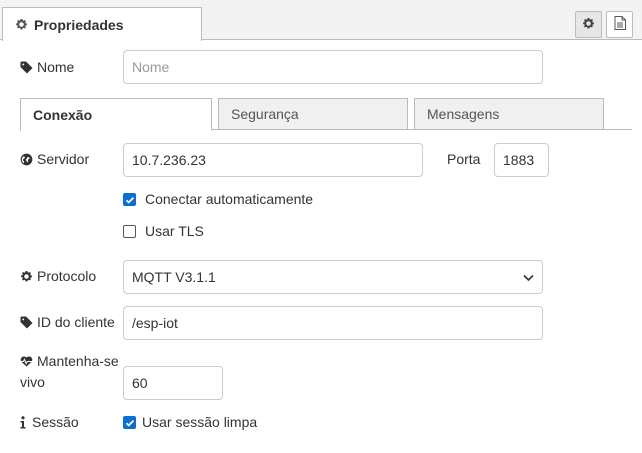  What do you see at coordinates (26, 159) in the screenshot?
I see `globe-icon` at bounding box center [26, 159].